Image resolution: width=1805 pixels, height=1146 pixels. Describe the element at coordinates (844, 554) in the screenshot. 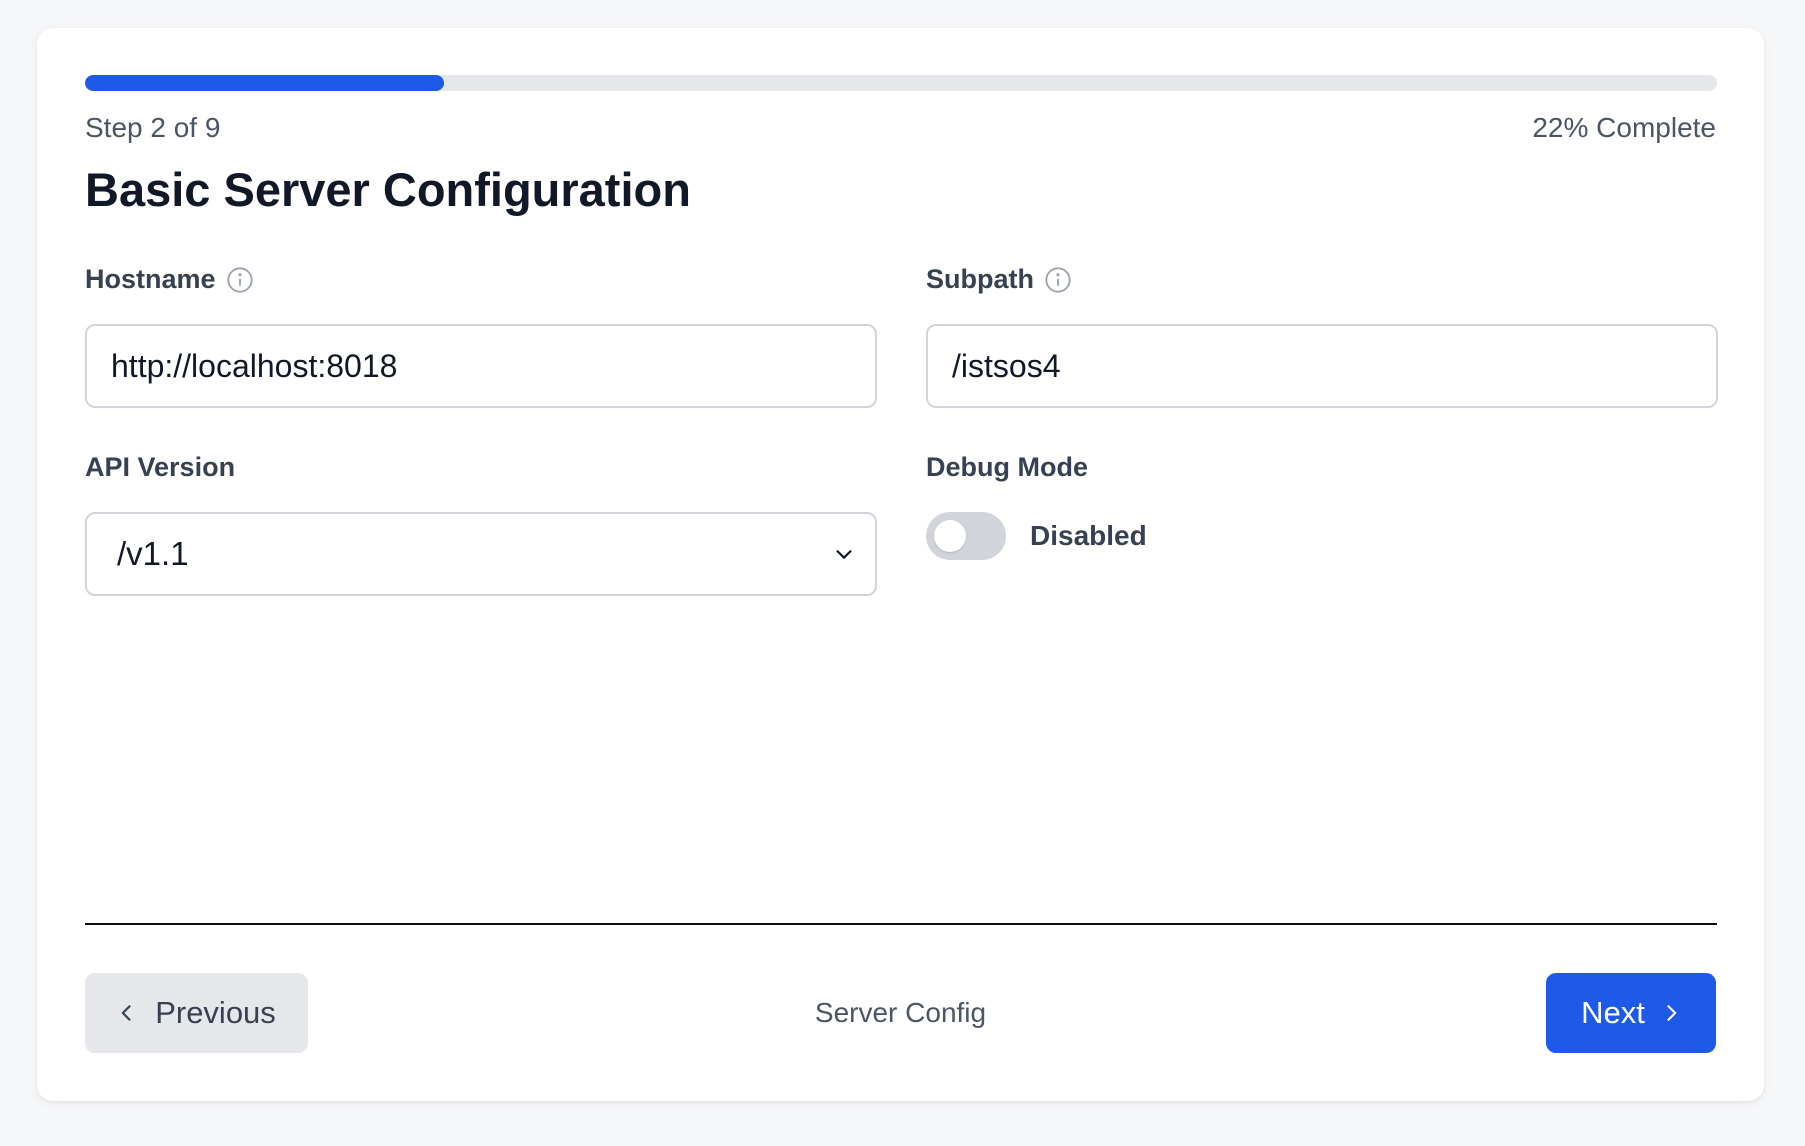

I see `chevron-down-icon` at that location.